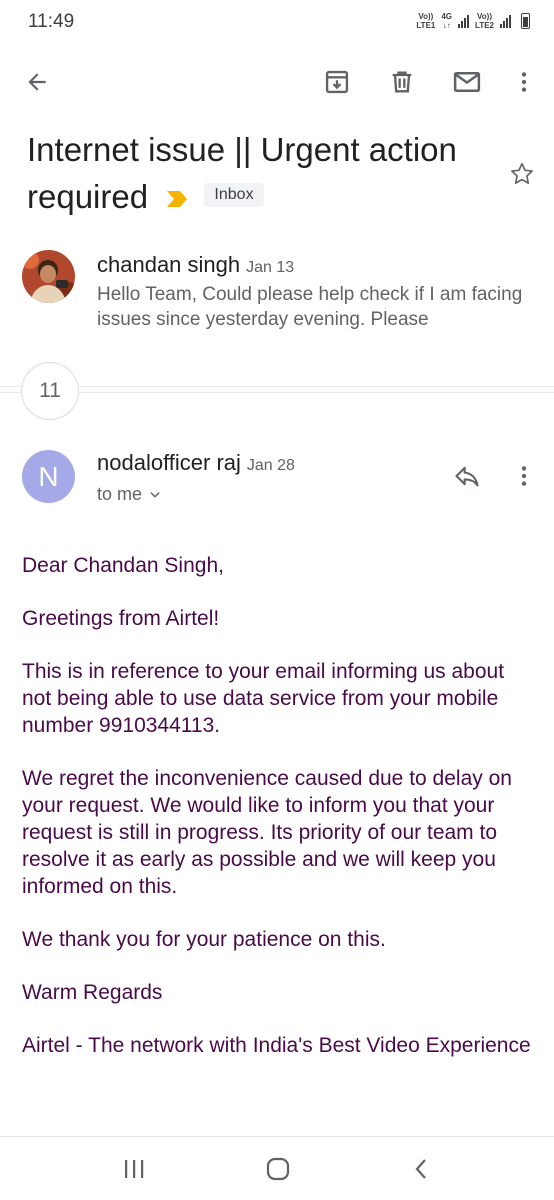 This screenshot has width=554, height=1200. I want to click on body-paragraph: Greetings from Airtel!, so click(121, 618).